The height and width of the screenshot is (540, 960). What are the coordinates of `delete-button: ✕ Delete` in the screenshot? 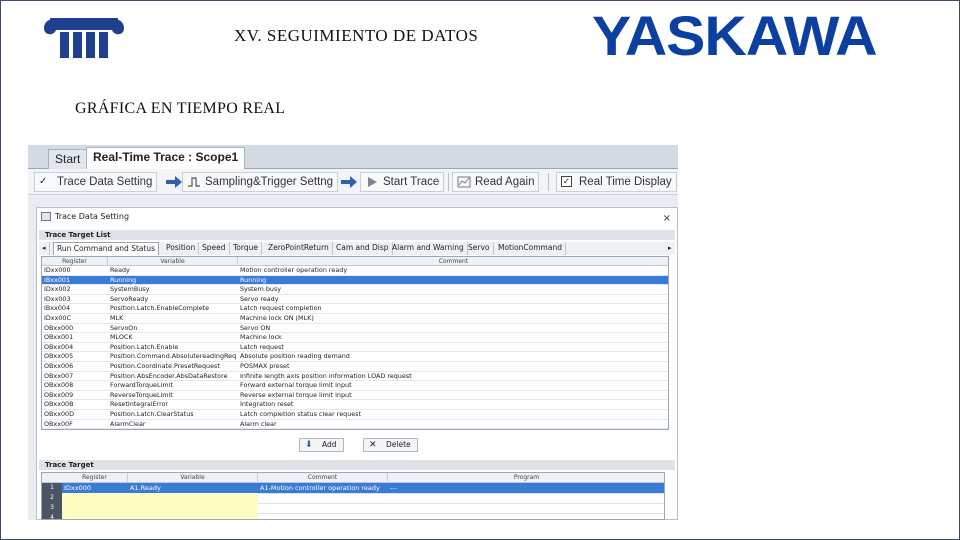 It's located at (390, 445).